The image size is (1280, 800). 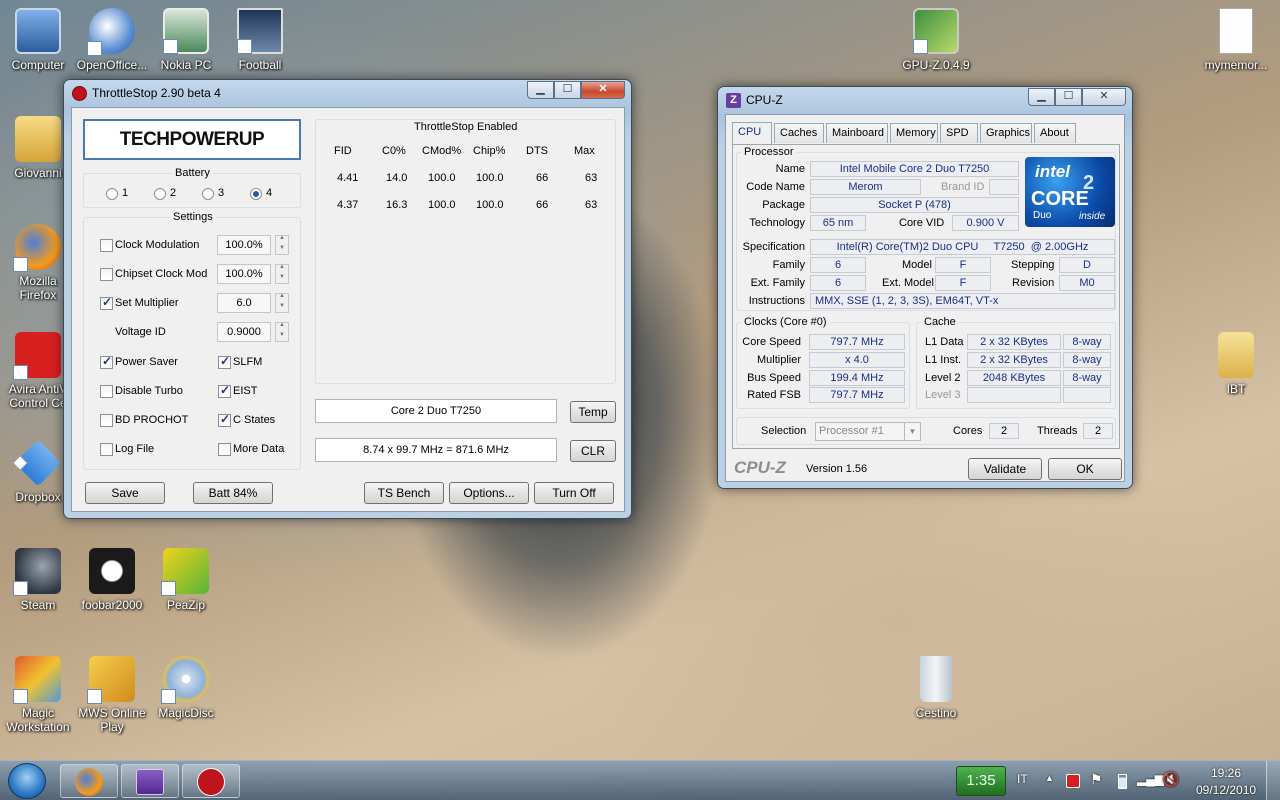 I want to click on cpuz-close-button: ✕, so click(x=1104, y=97).